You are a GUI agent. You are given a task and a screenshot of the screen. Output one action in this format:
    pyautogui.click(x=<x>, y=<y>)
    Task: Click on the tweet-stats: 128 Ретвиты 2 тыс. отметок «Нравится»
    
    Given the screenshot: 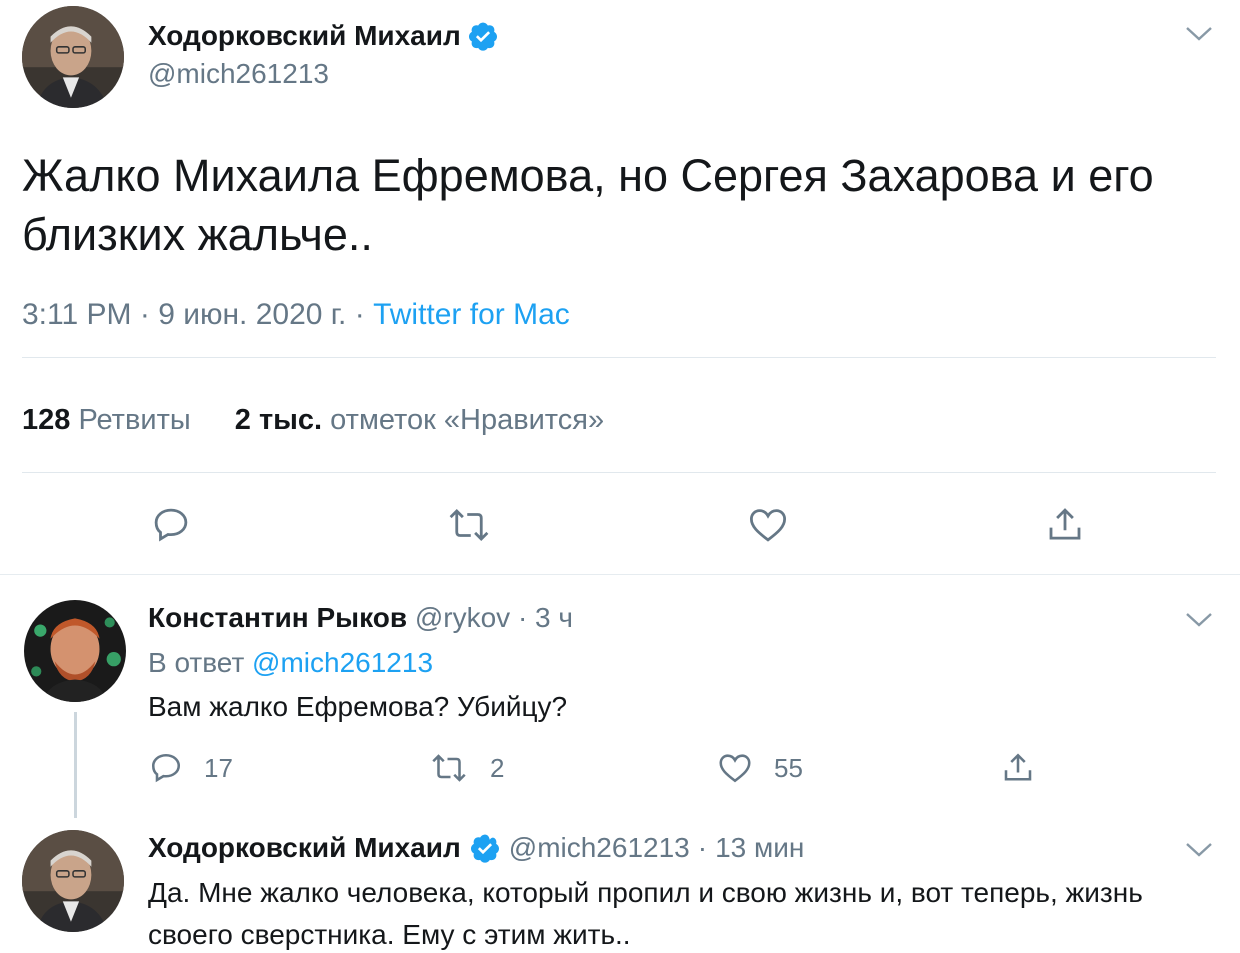 What is the action you would take?
    pyautogui.click(x=331, y=420)
    